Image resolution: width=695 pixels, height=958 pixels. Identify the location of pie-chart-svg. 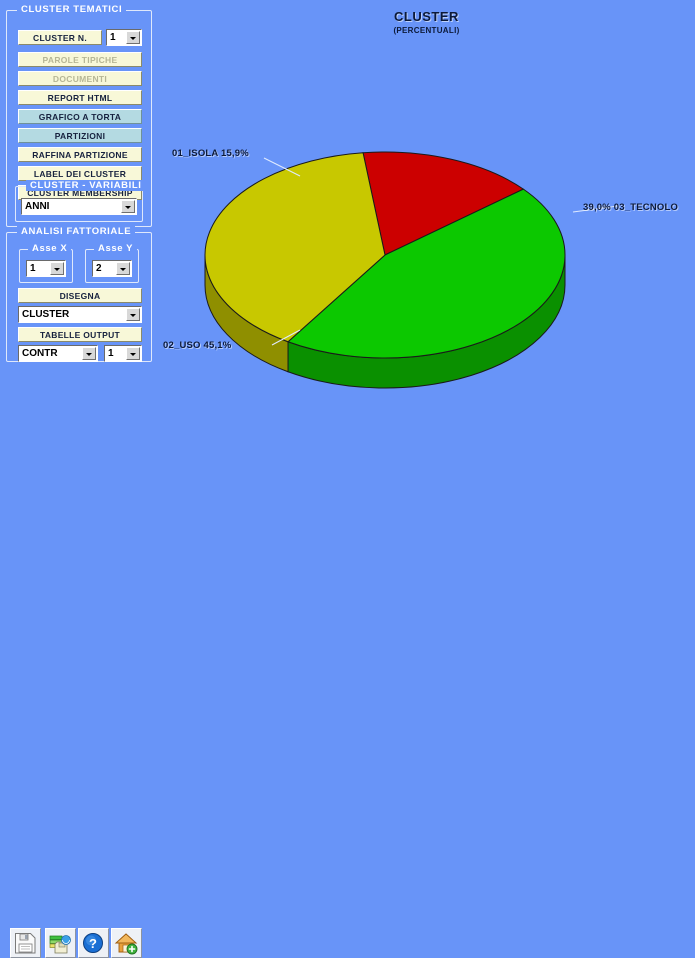
(411, 270).